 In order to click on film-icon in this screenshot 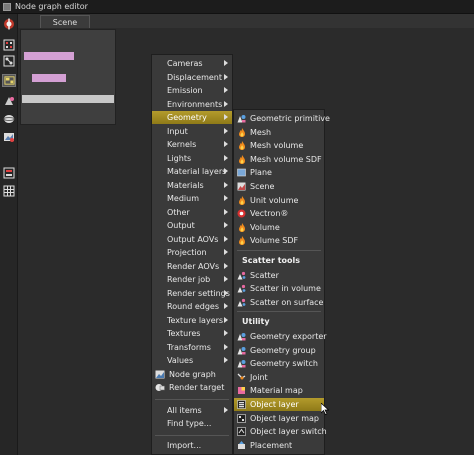, I will do `click(9, 136)`.